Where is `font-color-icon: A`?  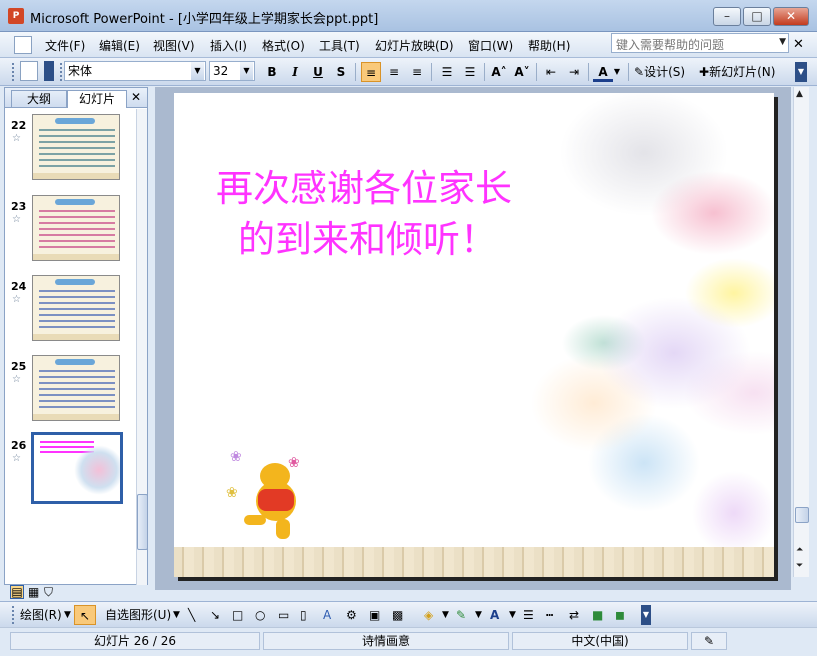 font-color-icon: A is located at coordinates (494, 615).